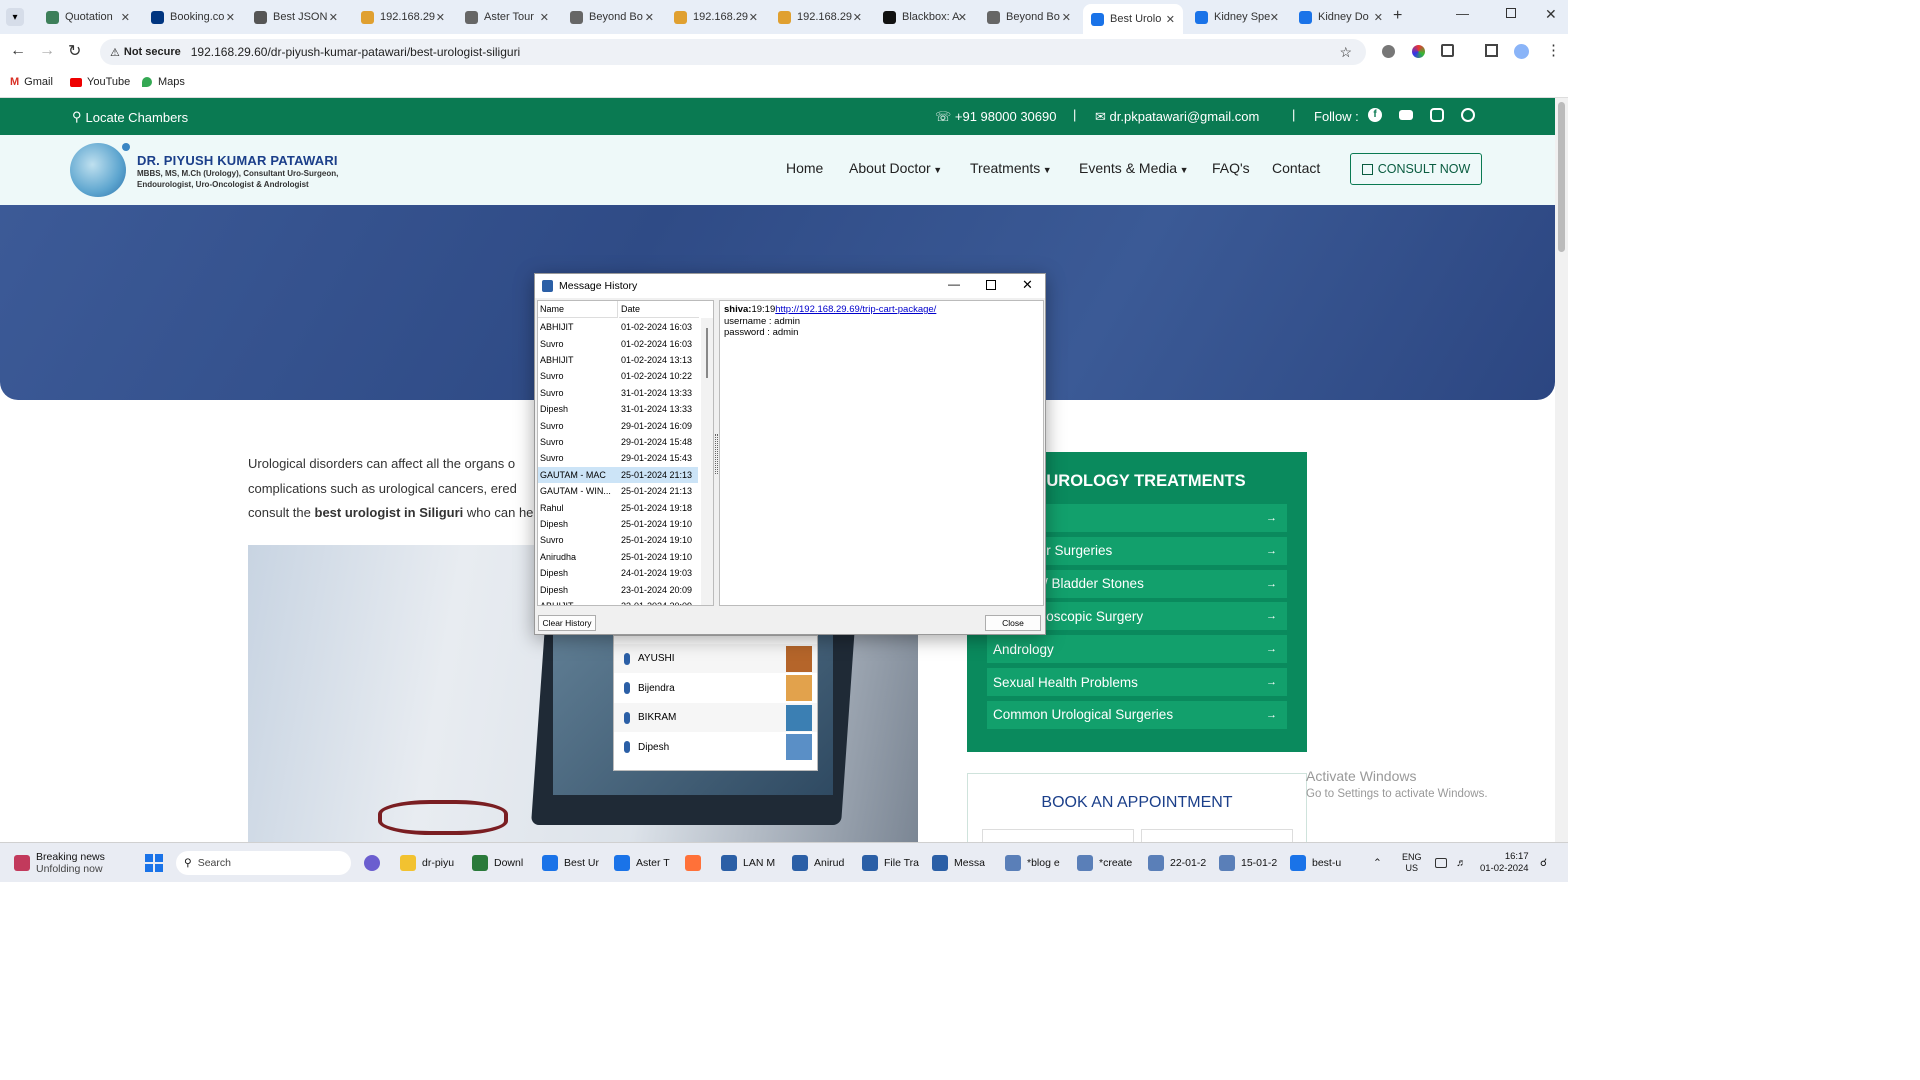 The width and height of the screenshot is (1920, 1080). I want to click on history-row: GAUTAM - MAC 25-01-2024 21:13, so click(618, 474).